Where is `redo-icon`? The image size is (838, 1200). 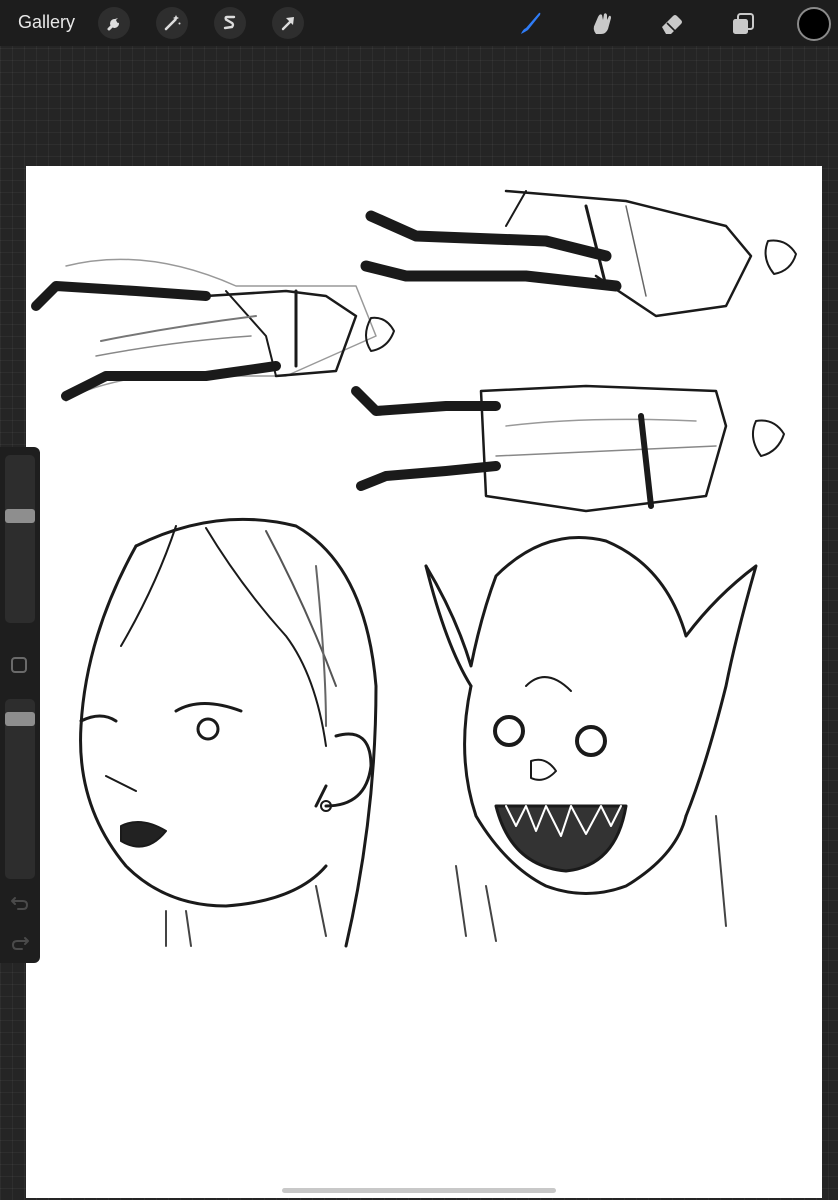 redo-icon is located at coordinates (20, 943).